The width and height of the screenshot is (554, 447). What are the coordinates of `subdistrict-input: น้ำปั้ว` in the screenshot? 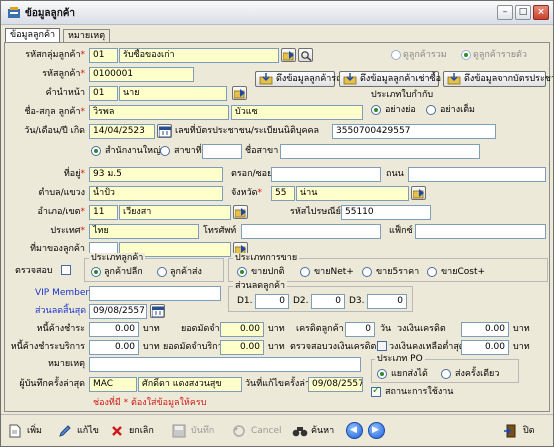 It's located at (156, 193).